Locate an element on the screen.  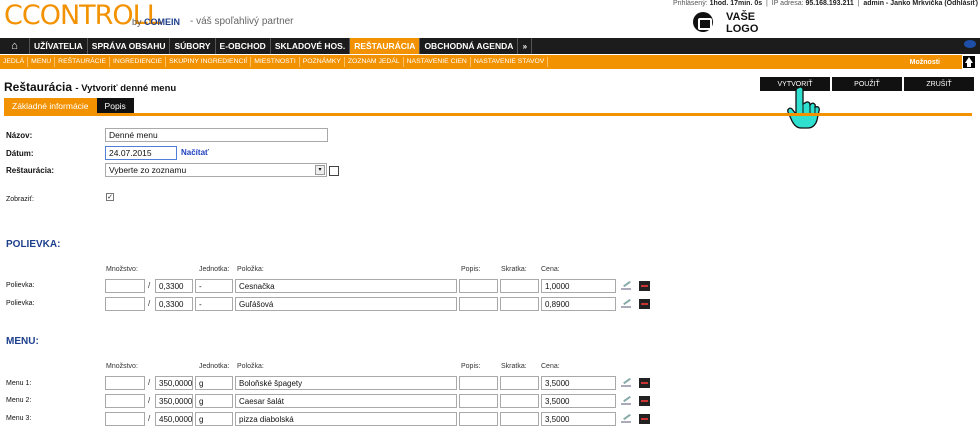
load-link: Načítať is located at coordinates (195, 152).